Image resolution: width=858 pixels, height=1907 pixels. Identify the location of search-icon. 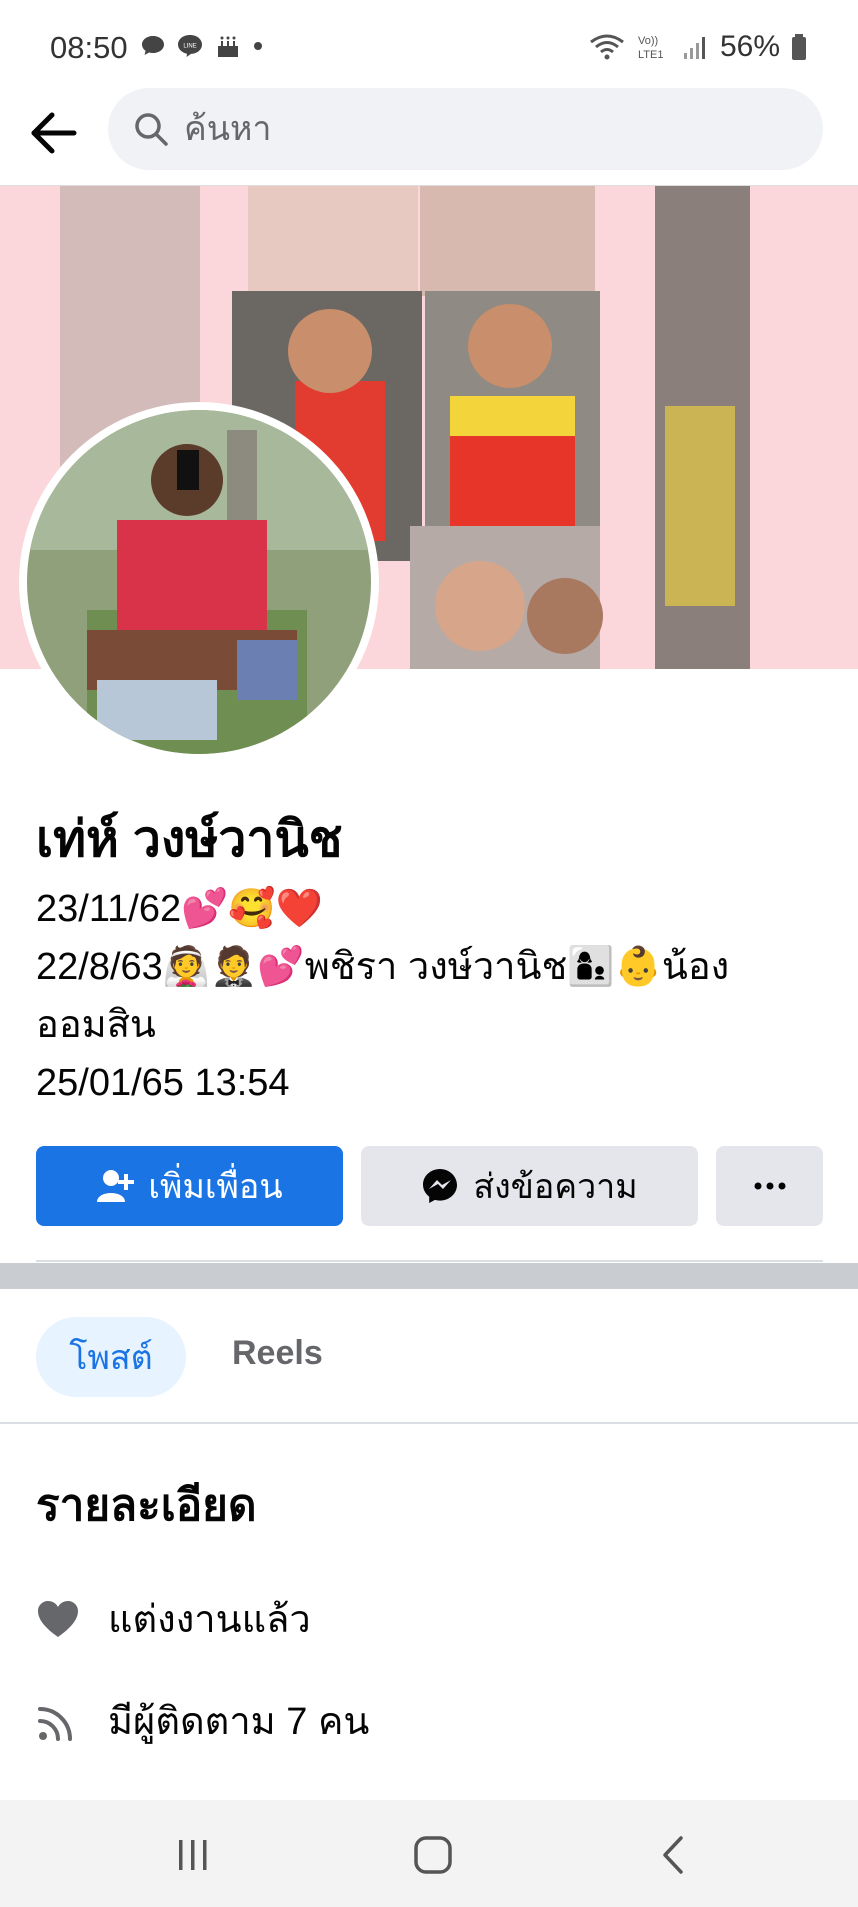
(151, 129).